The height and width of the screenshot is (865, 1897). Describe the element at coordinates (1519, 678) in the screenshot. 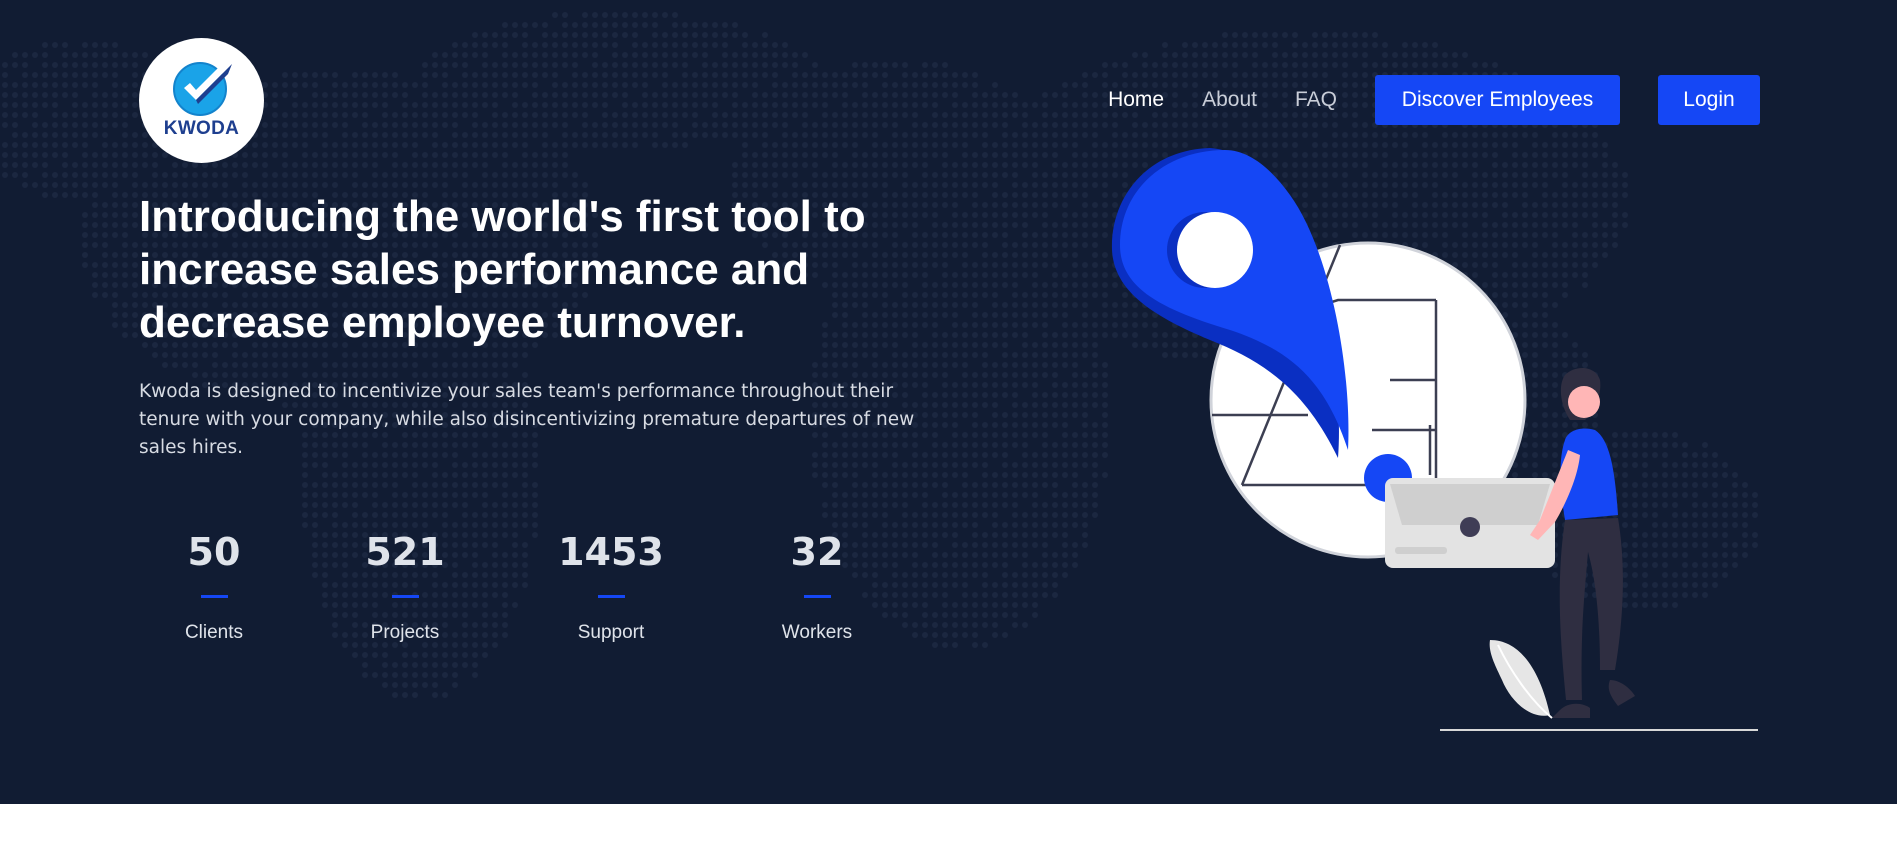

I see `leaf-plant-icon` at that location.